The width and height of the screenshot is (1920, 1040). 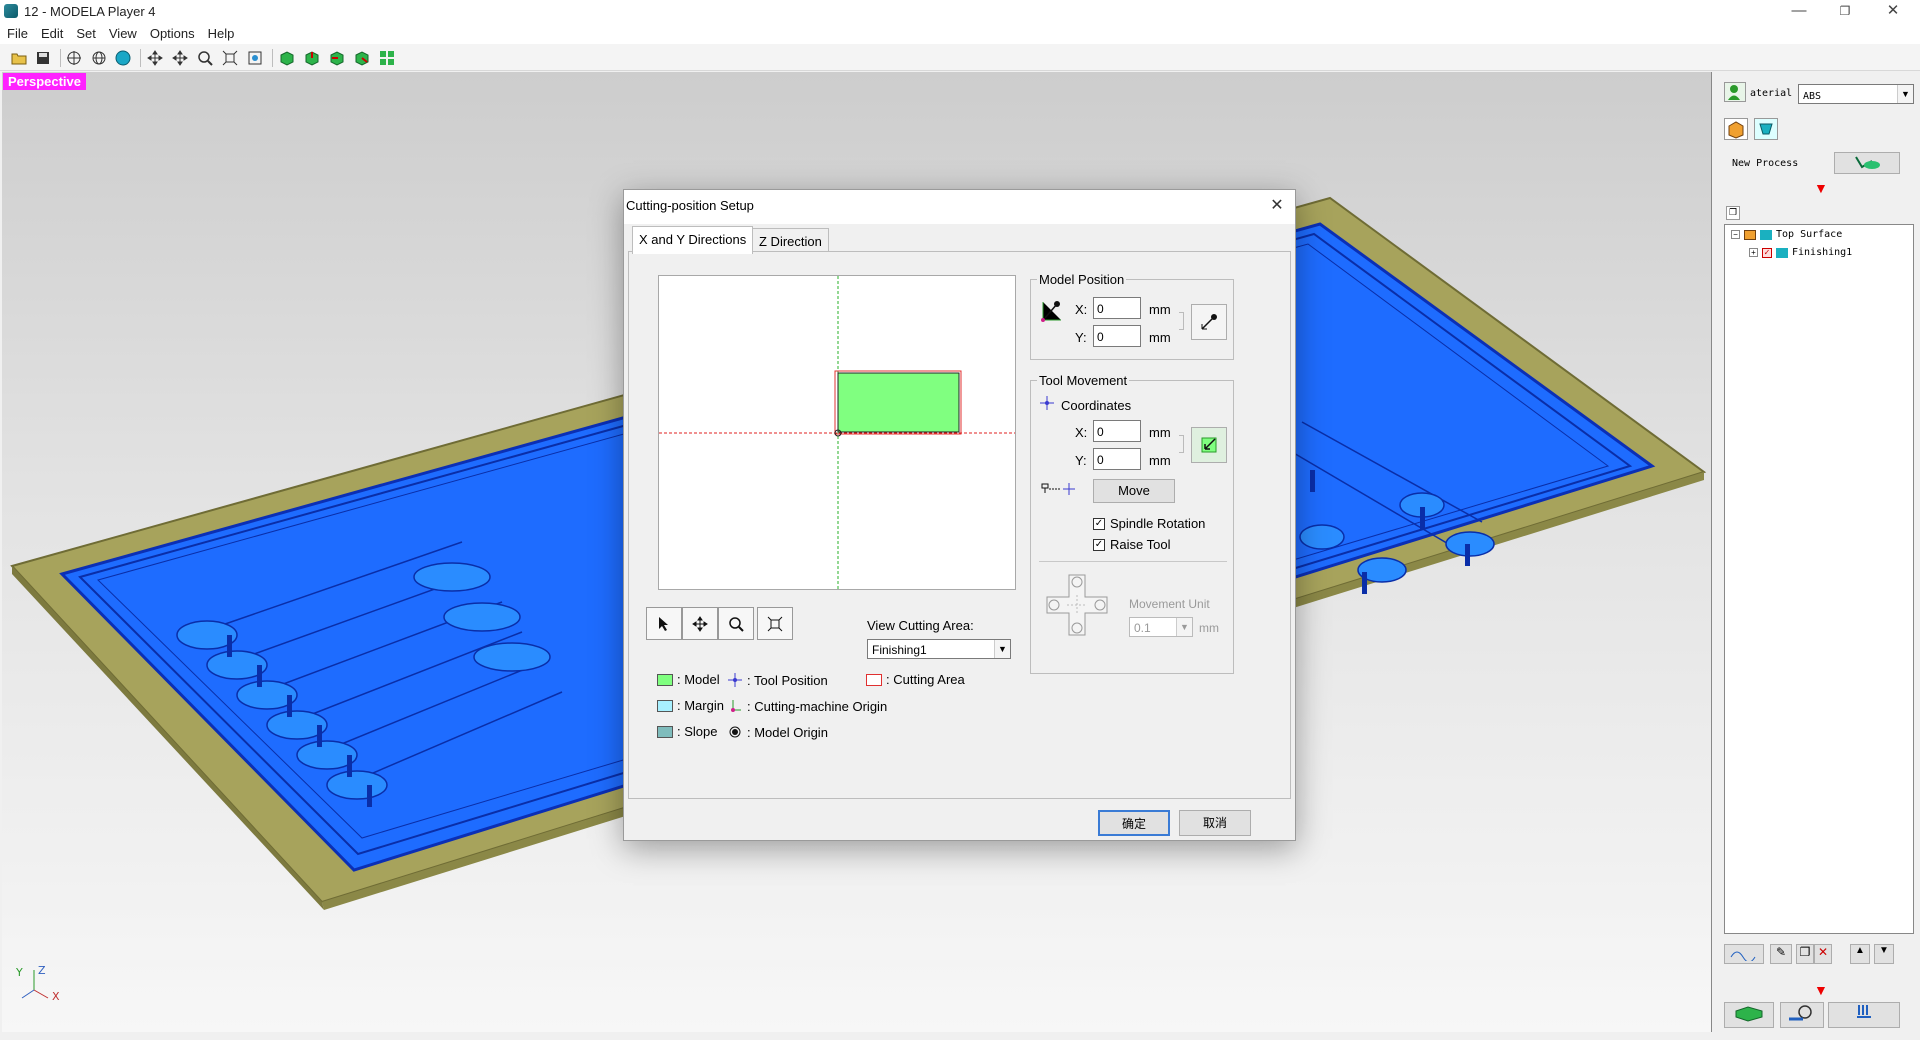 I want to click on dialog-close-button: ✕, so click(x=1277, y=206).